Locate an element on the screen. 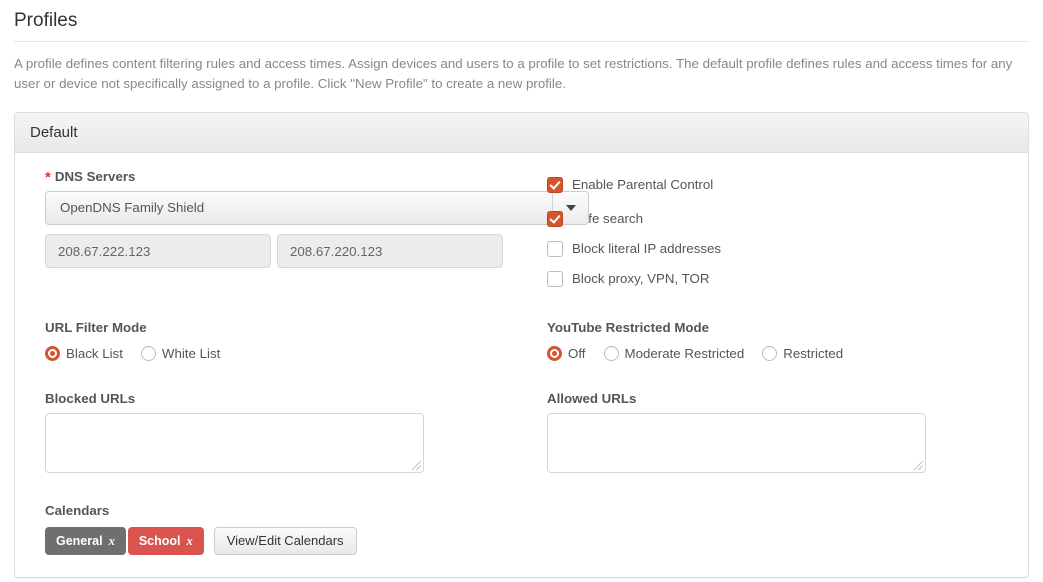 The image size is (1043, 582). dns-provider-selected-value: OpenDNS Family Shield is located at coordinates (132, 207).